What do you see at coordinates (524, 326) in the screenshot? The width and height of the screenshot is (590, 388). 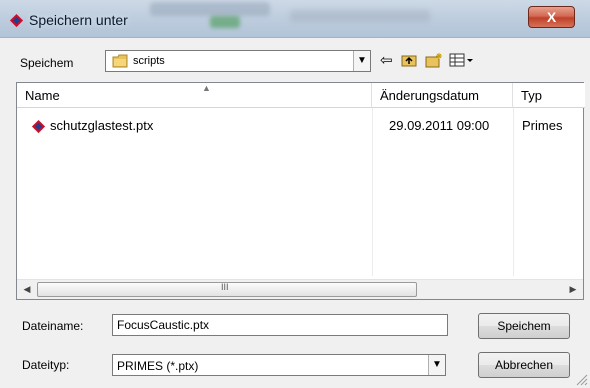 I see `save-button: Speichem` at bounding box center [524, 326].